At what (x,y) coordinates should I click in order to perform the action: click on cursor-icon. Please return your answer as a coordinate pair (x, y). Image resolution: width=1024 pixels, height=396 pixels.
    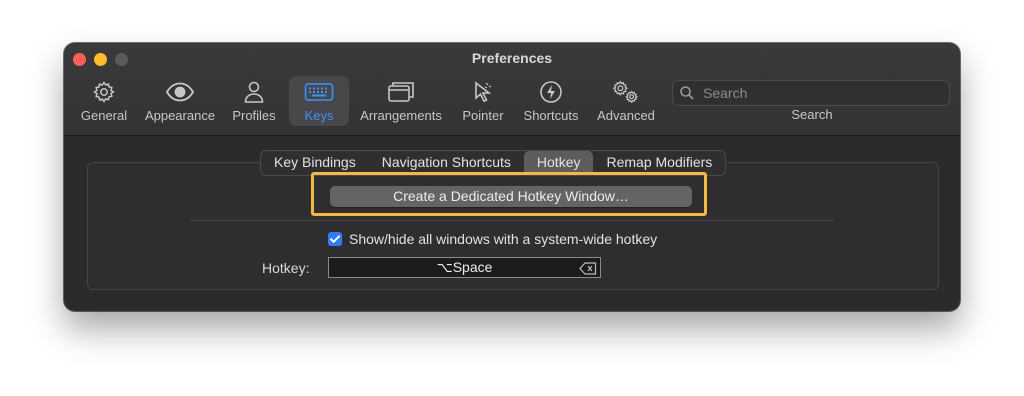
    Looking at the image, I should click on (483, 92).